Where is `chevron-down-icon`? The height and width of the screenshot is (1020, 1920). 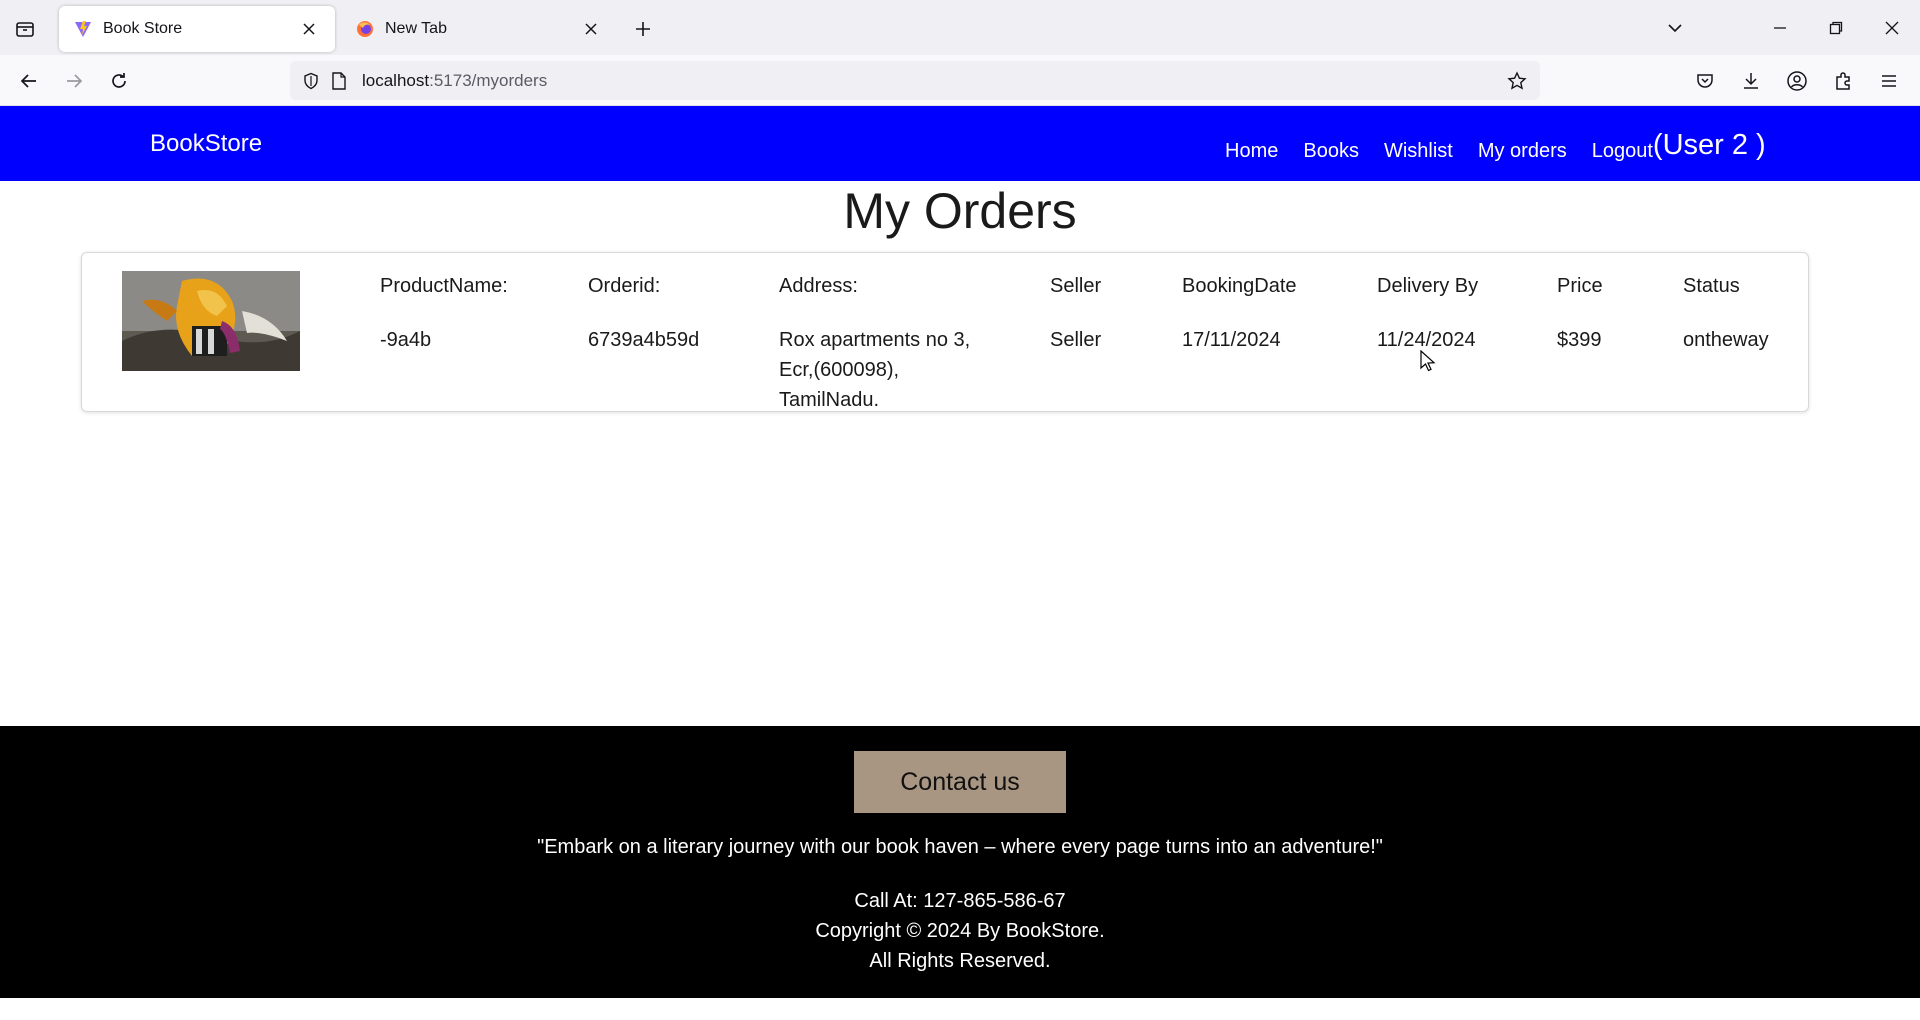 chevron-down-icon is located at coordinates (1675, 28).